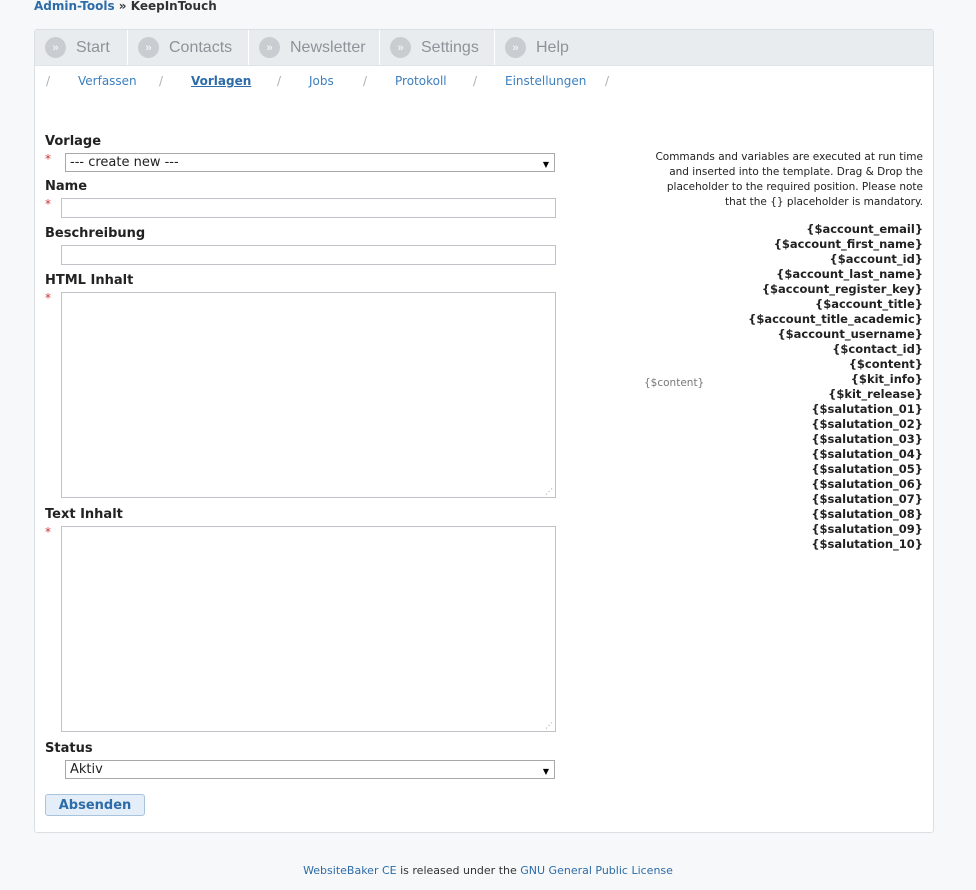 This screenshot has width=976, height=890. What do you see at coordinates (835, 334) in the screenshot?
I see `placeholder-item: {$account_username}` at bounding box center [835, 334].